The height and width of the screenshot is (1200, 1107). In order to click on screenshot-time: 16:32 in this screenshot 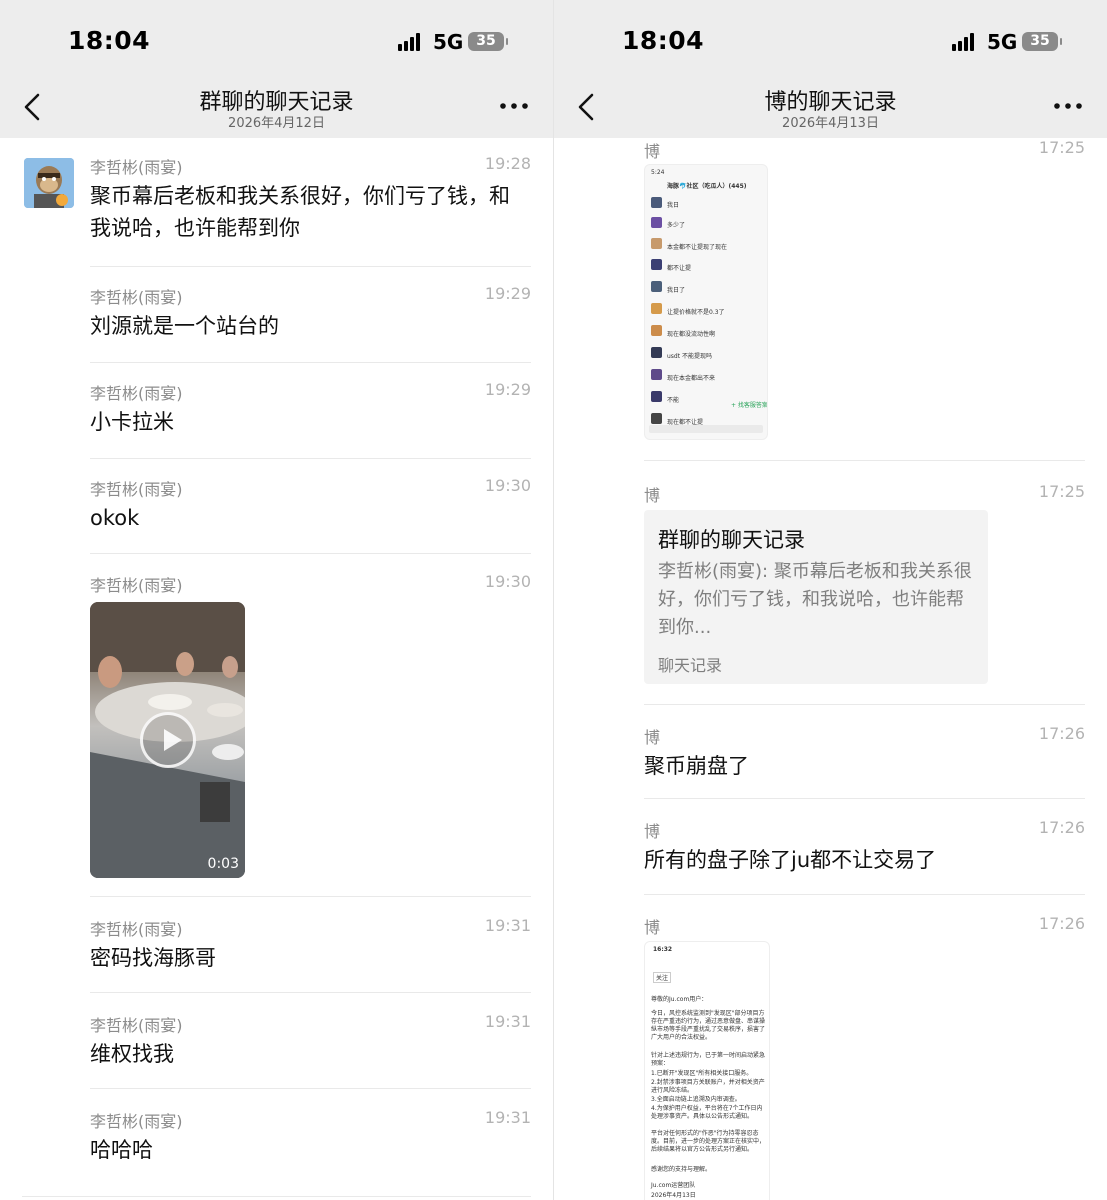, I will do `click(663, 949)`.